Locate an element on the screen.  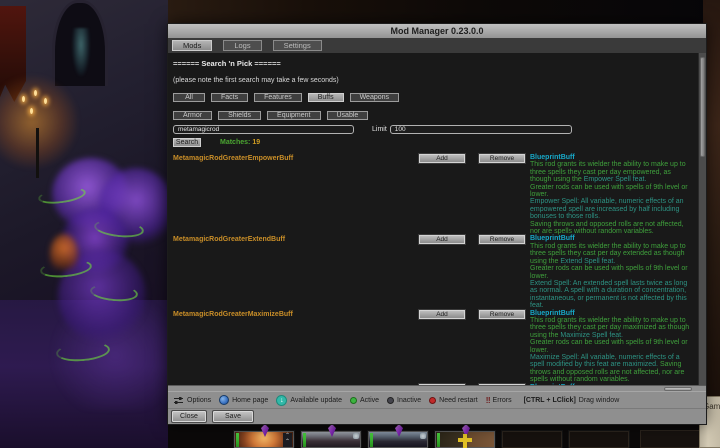
background-top is located at coordinates (444, 12).